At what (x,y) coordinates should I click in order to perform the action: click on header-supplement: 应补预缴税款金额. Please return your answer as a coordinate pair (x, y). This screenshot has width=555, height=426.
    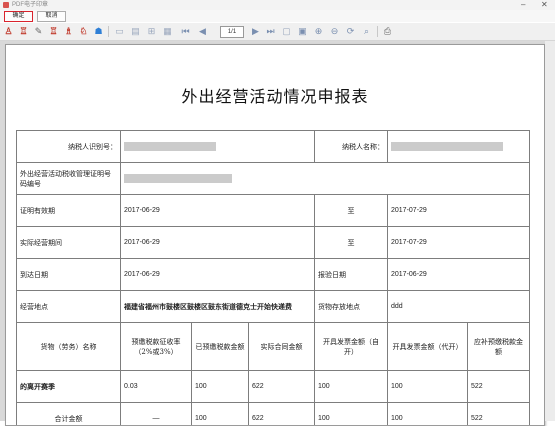
    Looking at the image, I should click on (499, 347).